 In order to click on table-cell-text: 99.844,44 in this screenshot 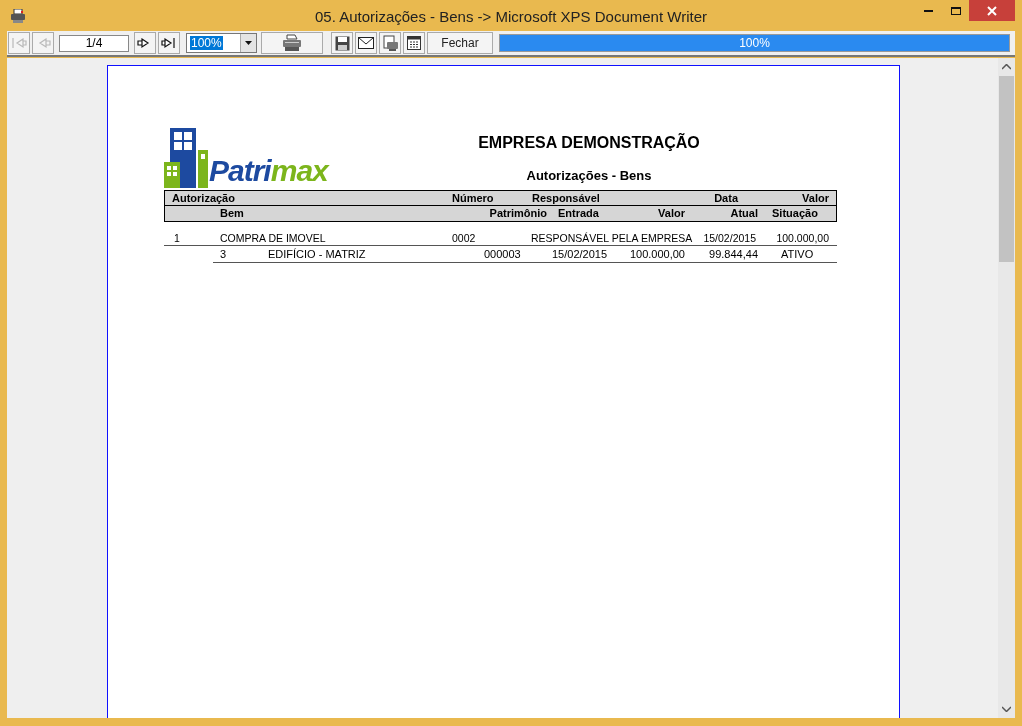, I will do `click(733, 254)`.